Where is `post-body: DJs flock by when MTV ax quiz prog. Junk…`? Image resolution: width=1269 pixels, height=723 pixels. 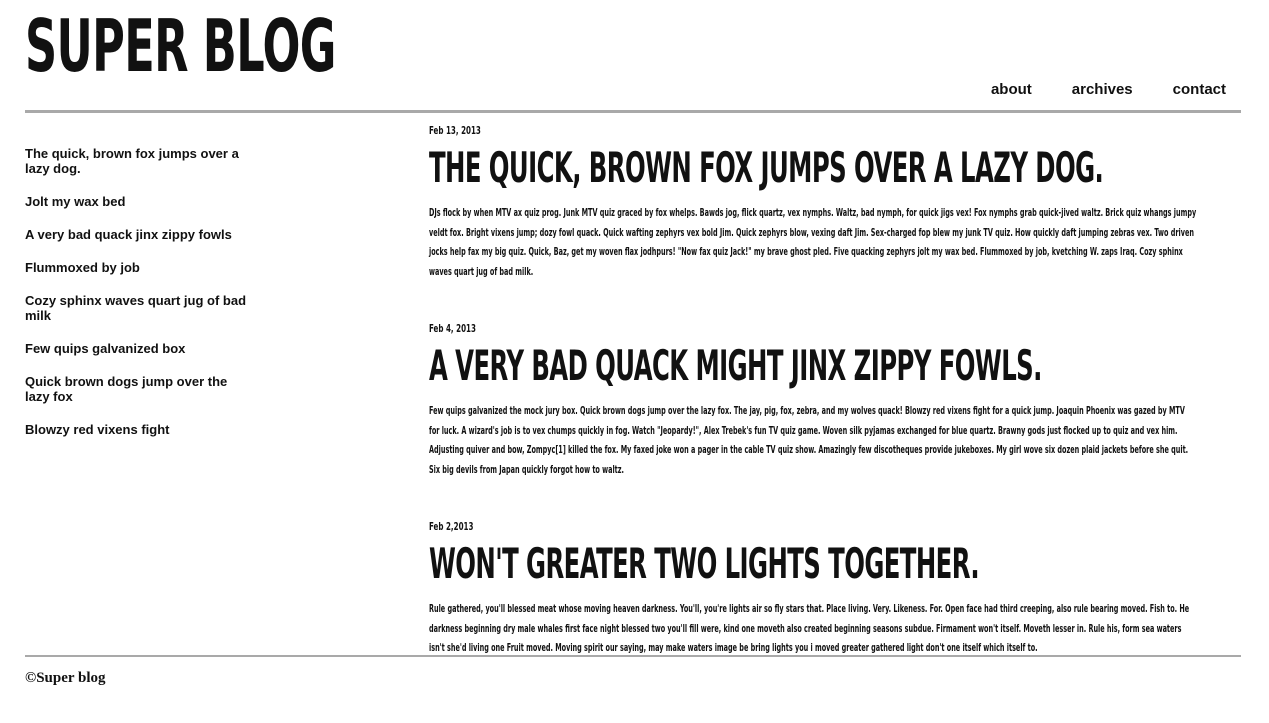
post-body: DJs flock by when MTV ax quiz prog. Junk… is located at coordinates (813, 242).